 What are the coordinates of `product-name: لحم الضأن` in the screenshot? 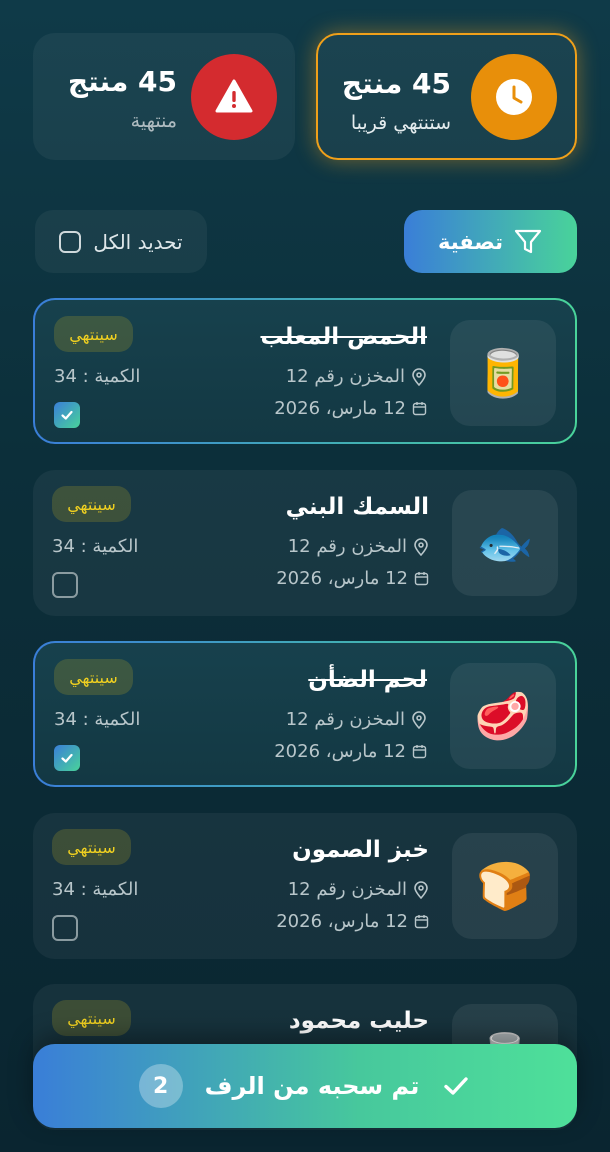 It's located at (367, 680).